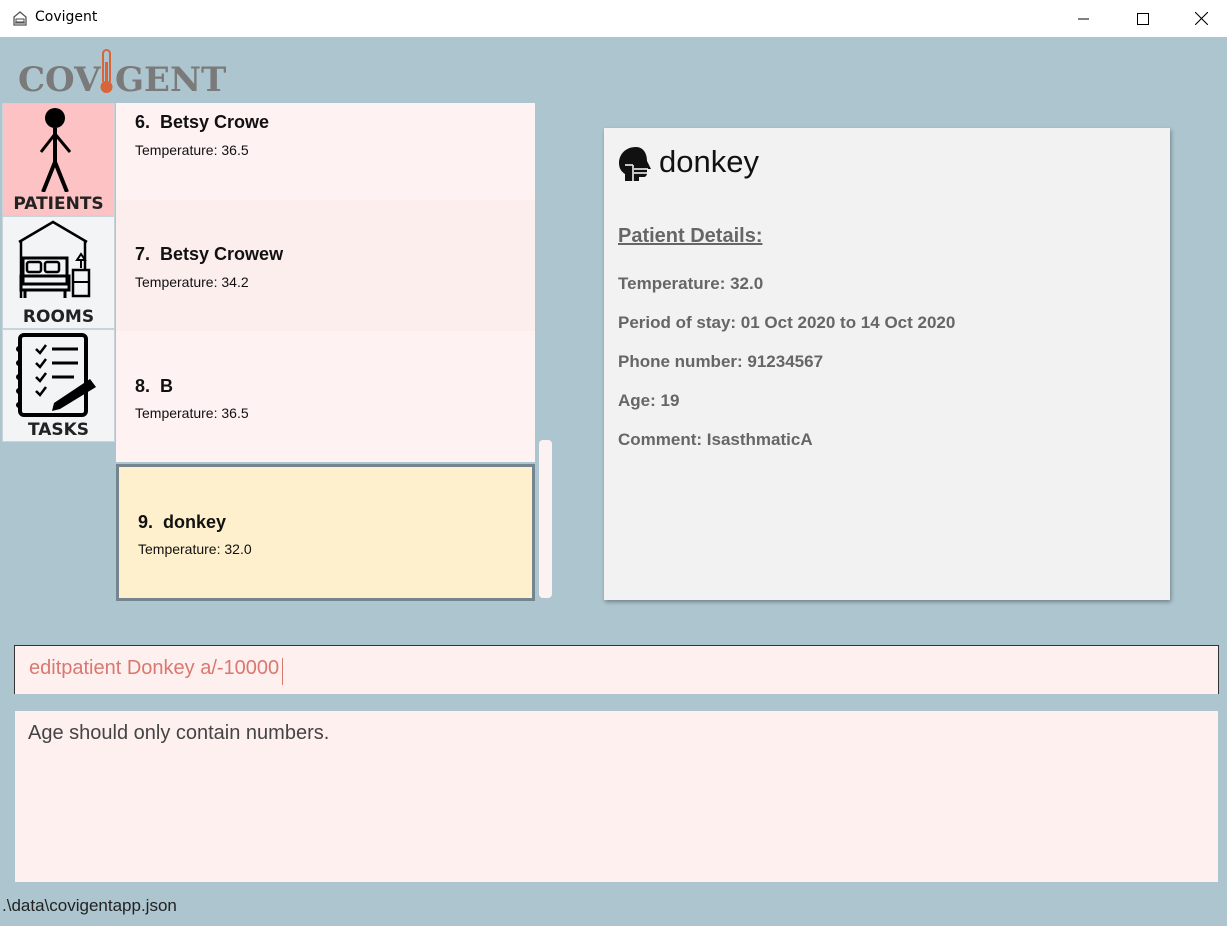  I want to click on app-icon, so click(20, 18).